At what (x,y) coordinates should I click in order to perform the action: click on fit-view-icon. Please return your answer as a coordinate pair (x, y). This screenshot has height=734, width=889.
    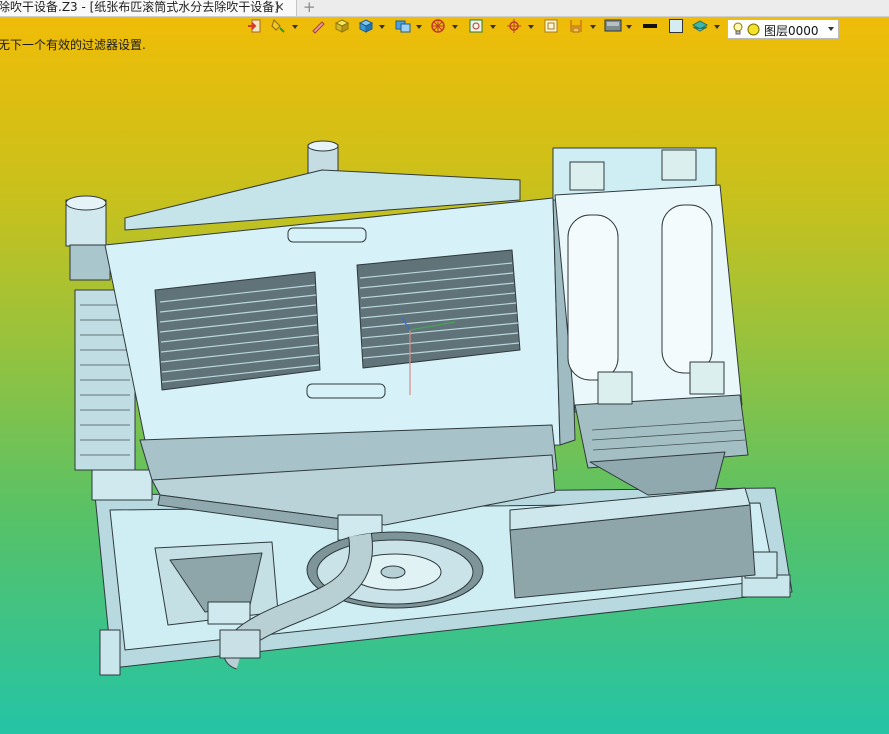
    Looking at the image, I should click on (551, 29).